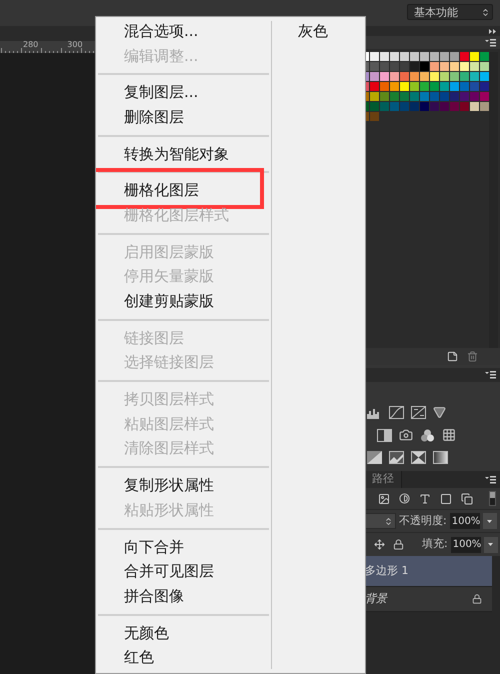 This screenshot has height=674, width=500. Describe the element at coordinates (450, 12) in the screenshot. I see `workspace-dropdown: 基本功能` at that location.